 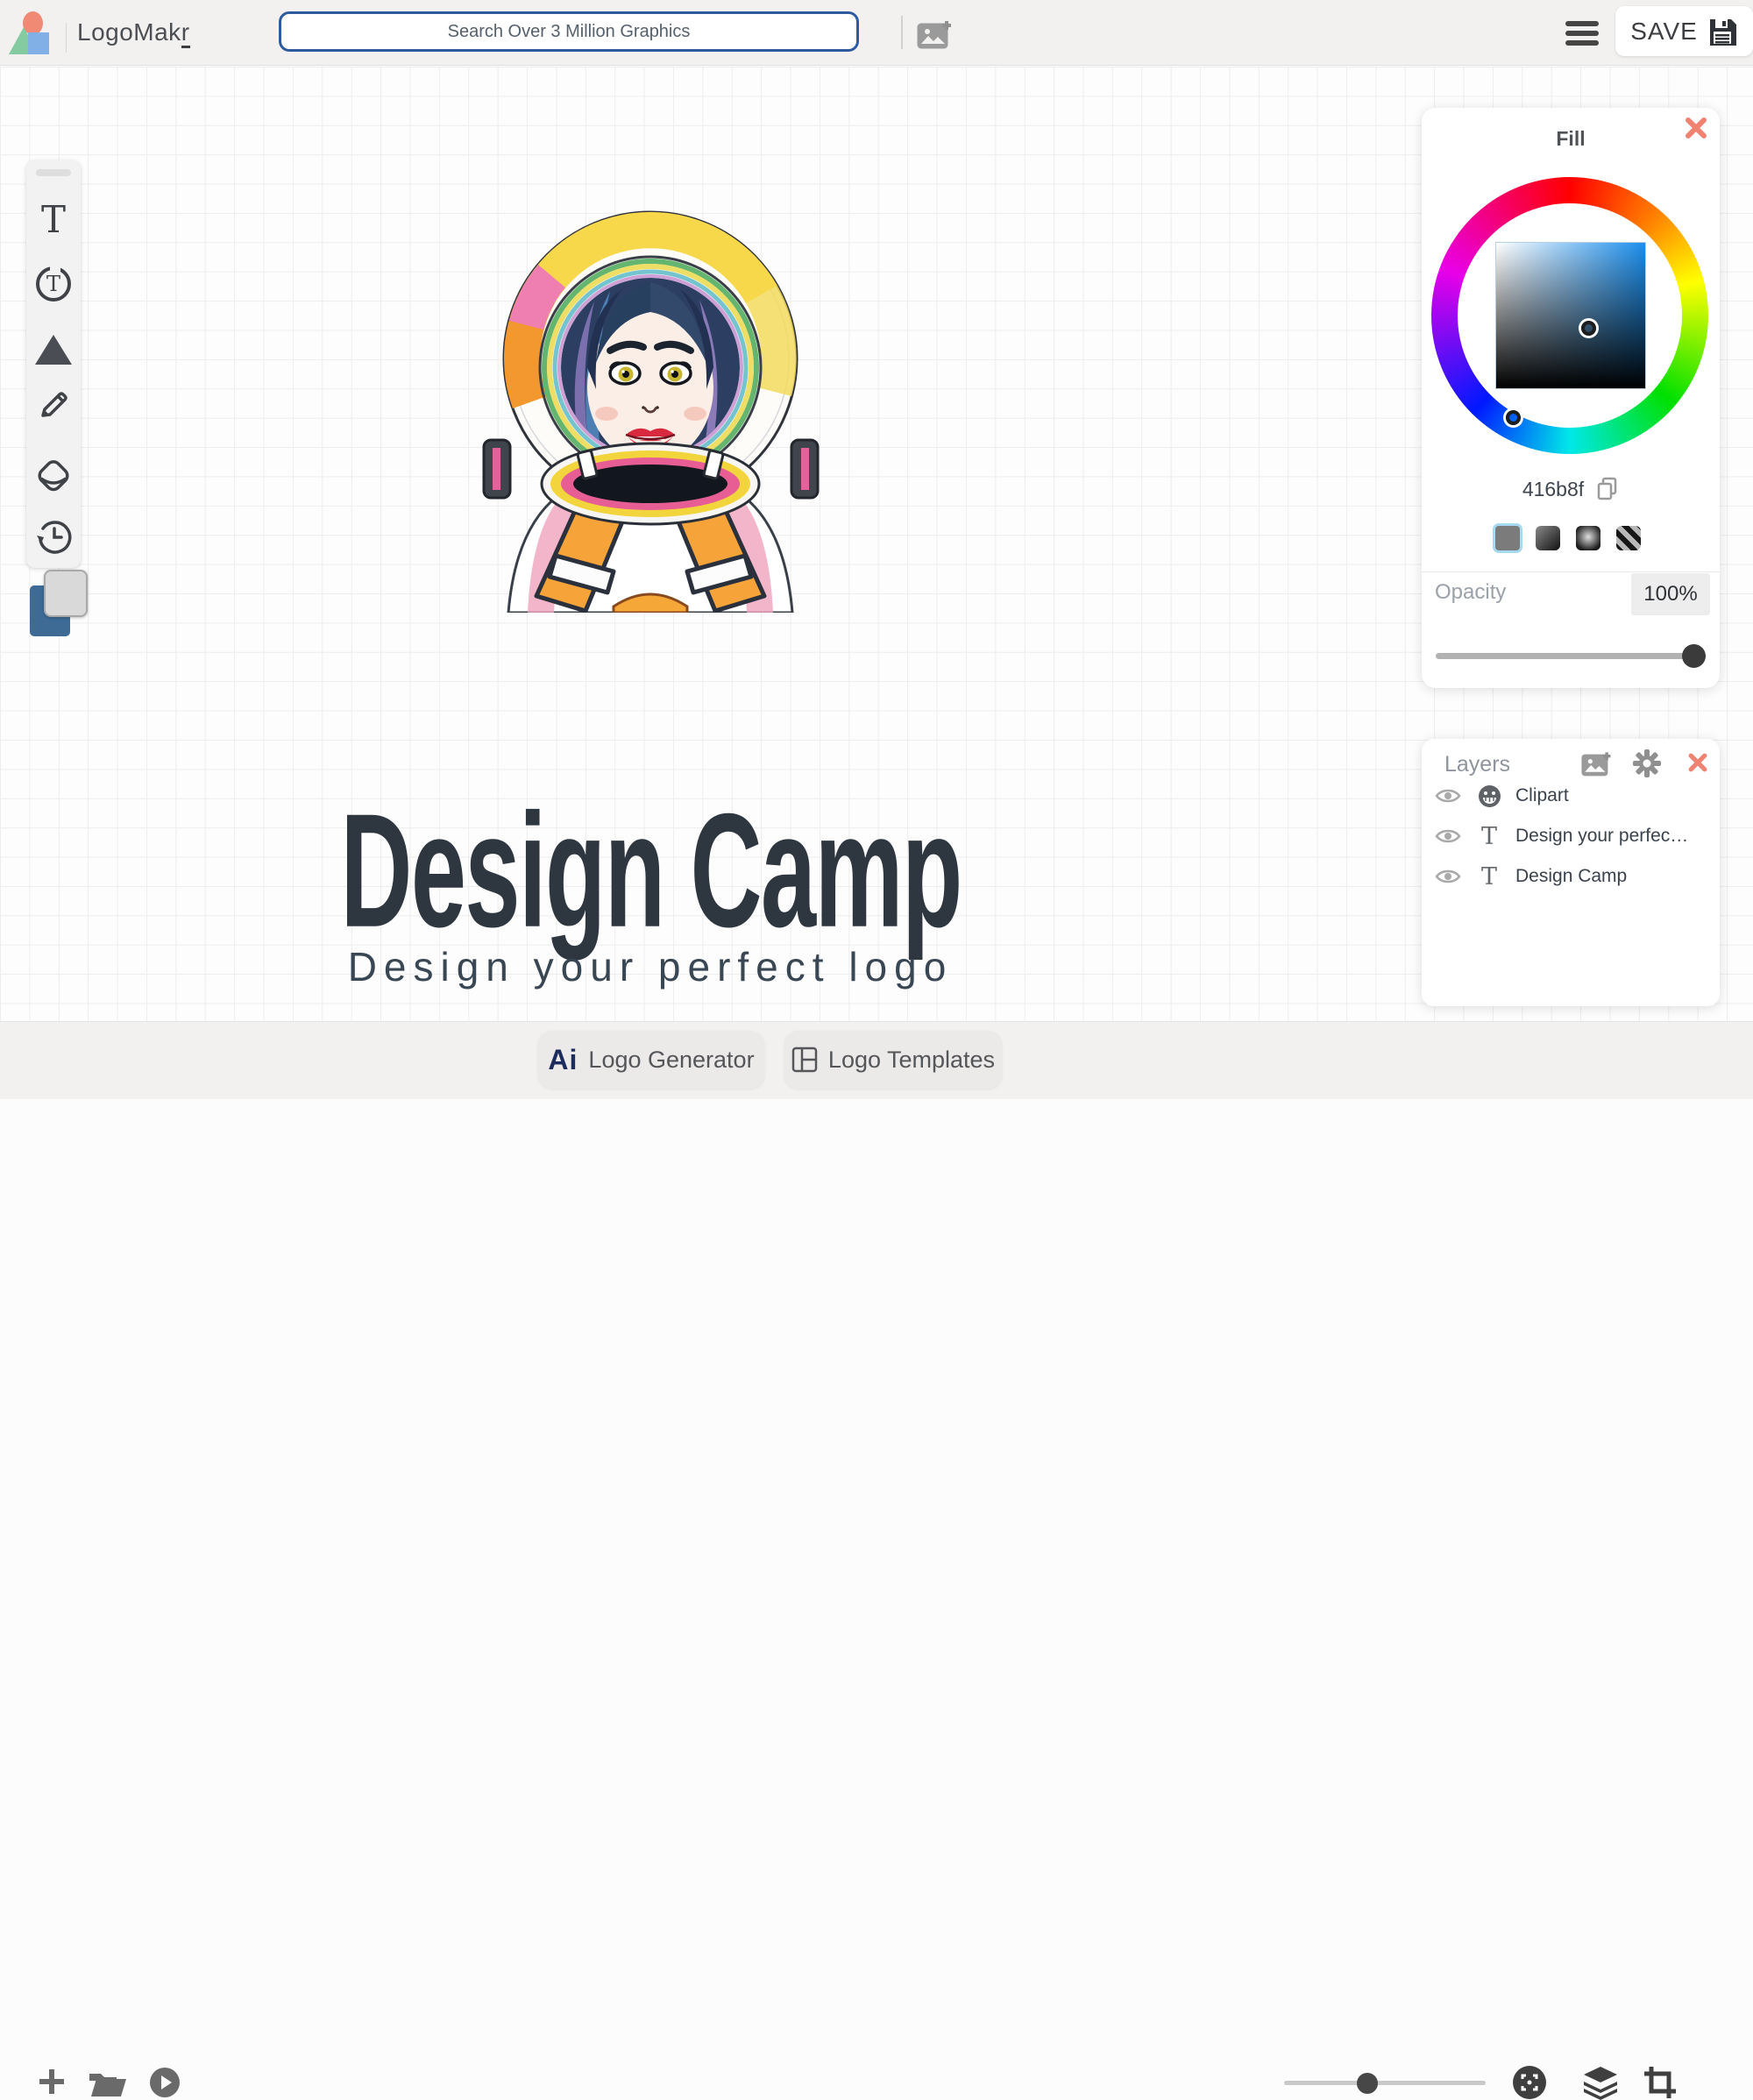 What do you see at coordinates (1694, 656) in the screenshot?
I see `opacity-slider-knob` at bounding box center [1694, 656].